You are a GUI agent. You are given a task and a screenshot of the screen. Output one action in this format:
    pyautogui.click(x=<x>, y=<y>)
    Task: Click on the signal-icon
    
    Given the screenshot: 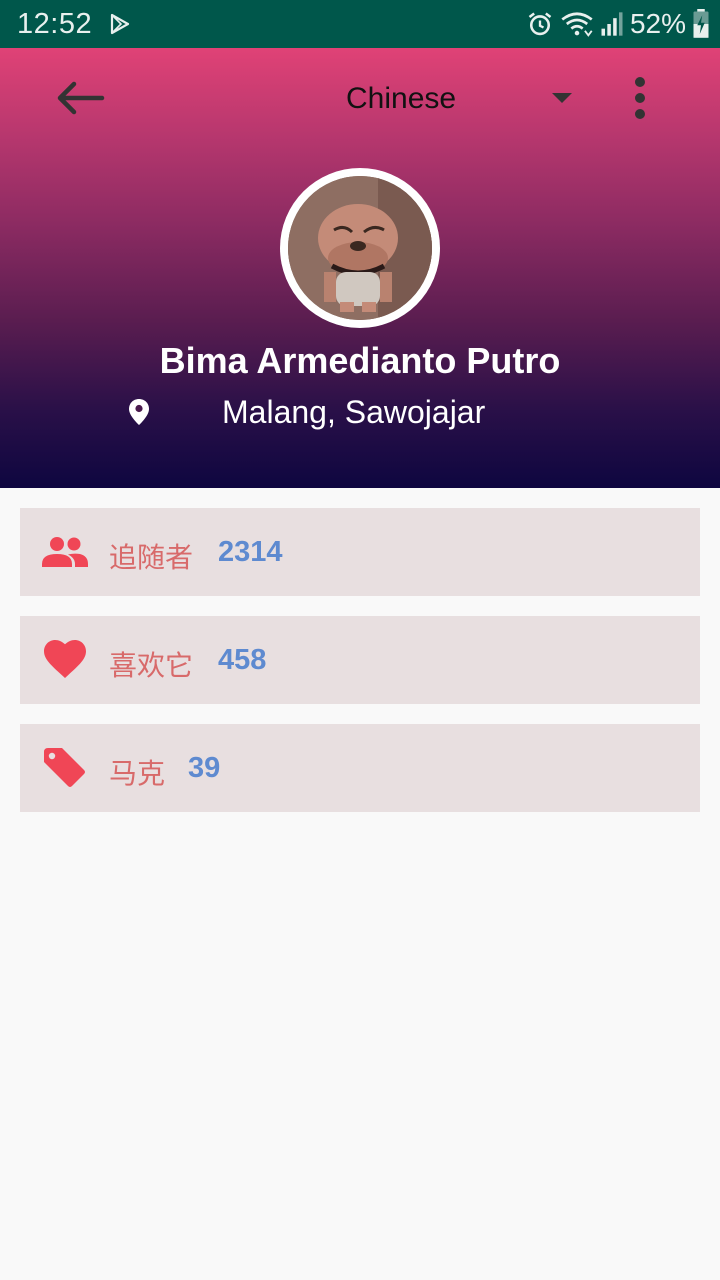 What is the action you would take?
    pyautogui.click(x=612, y=24)
    